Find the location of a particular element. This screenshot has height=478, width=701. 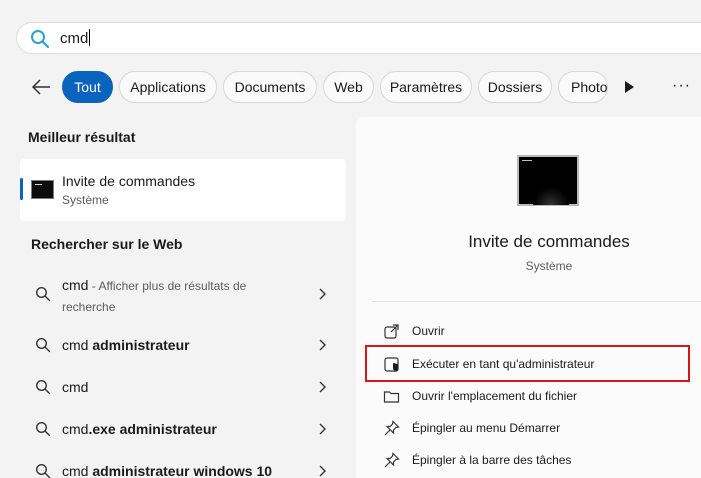

best-match-heading: Meilleur résultat is located at coordinates (82, 137).